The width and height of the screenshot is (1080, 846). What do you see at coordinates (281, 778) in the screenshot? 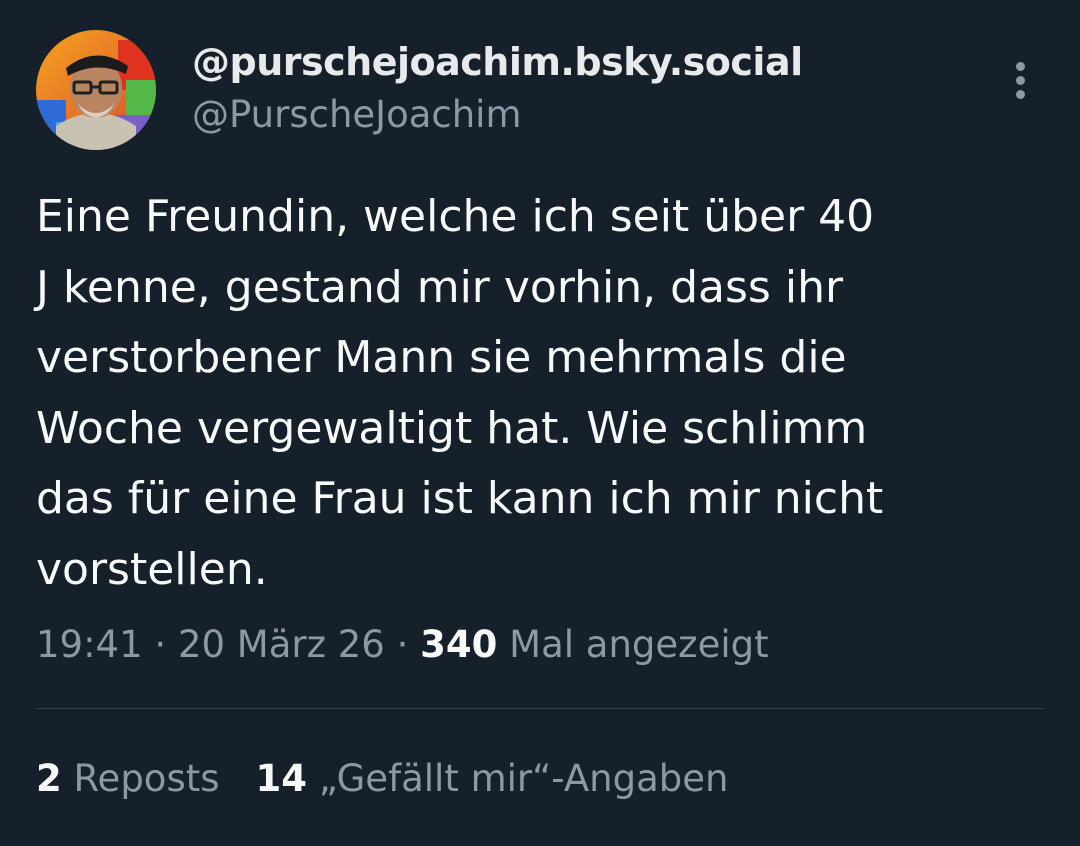
I see `likes-count: 14` at bounding box center [281, 778].